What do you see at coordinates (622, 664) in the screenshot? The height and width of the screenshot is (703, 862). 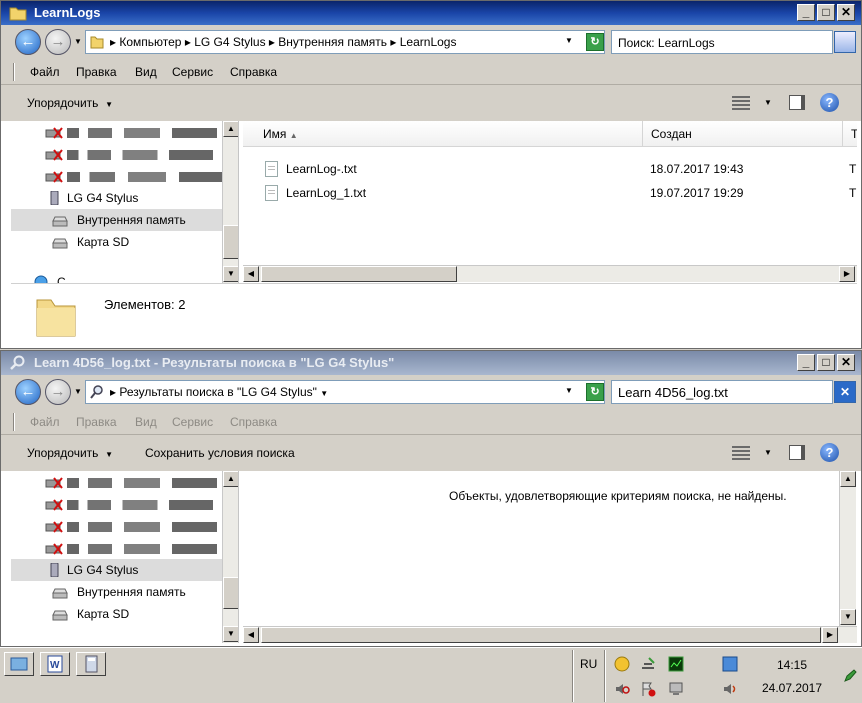 I see `security-alert-icon` at bounding box center [622, 664].